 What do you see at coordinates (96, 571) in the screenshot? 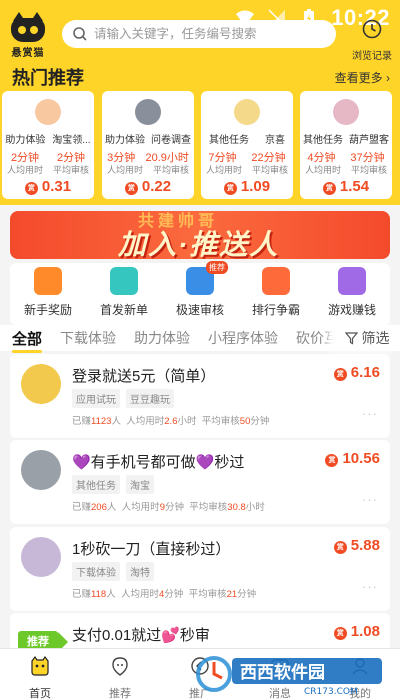
I see `task-tag: 下载体验` at bounding box center [96, 571].